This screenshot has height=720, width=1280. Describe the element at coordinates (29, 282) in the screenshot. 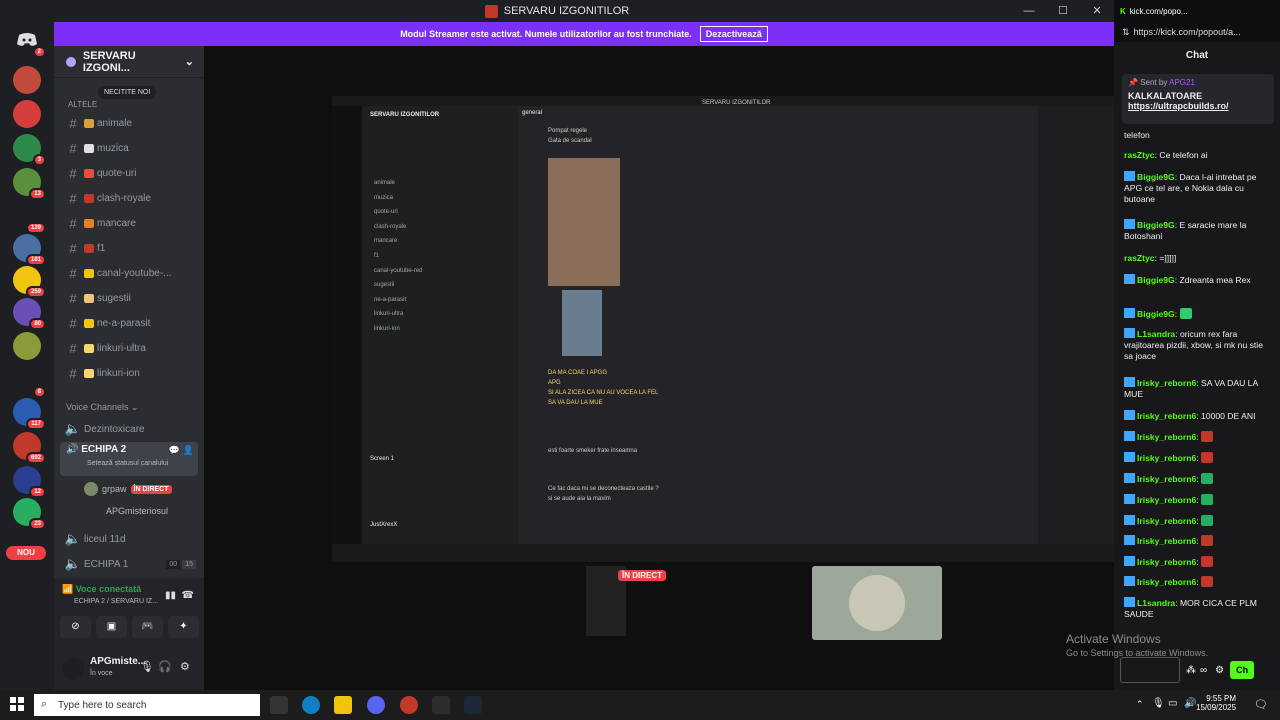

I see `server-icon: 259` at that location.